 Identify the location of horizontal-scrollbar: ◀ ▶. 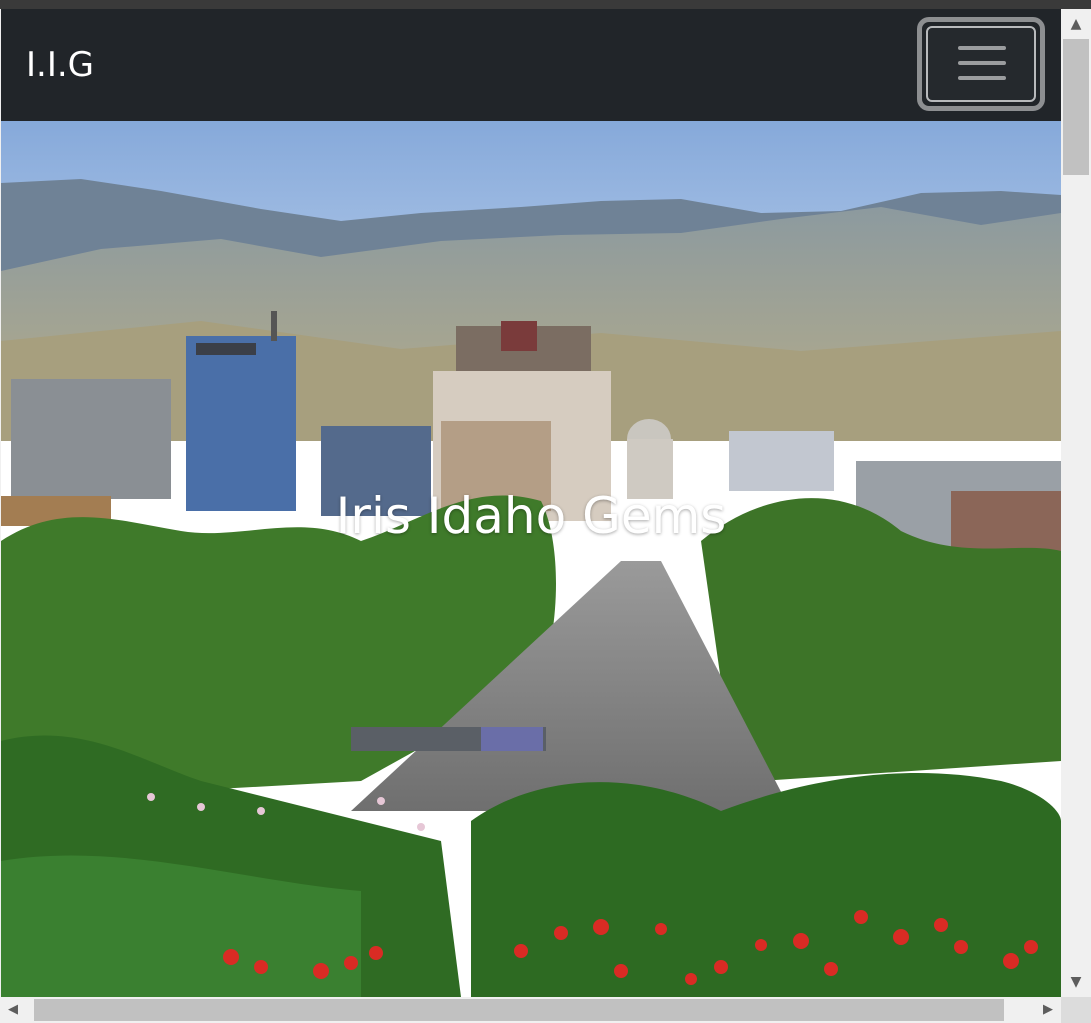
(530, 1010).